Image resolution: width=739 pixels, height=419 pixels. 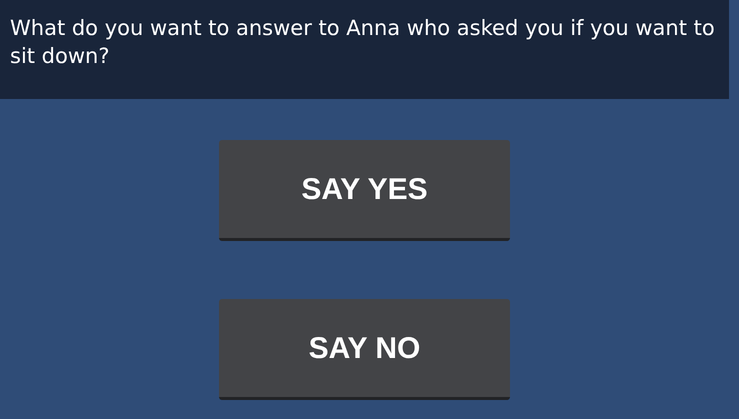 I want to click on answer-button: SAY NO, so click(x=364, y=349).